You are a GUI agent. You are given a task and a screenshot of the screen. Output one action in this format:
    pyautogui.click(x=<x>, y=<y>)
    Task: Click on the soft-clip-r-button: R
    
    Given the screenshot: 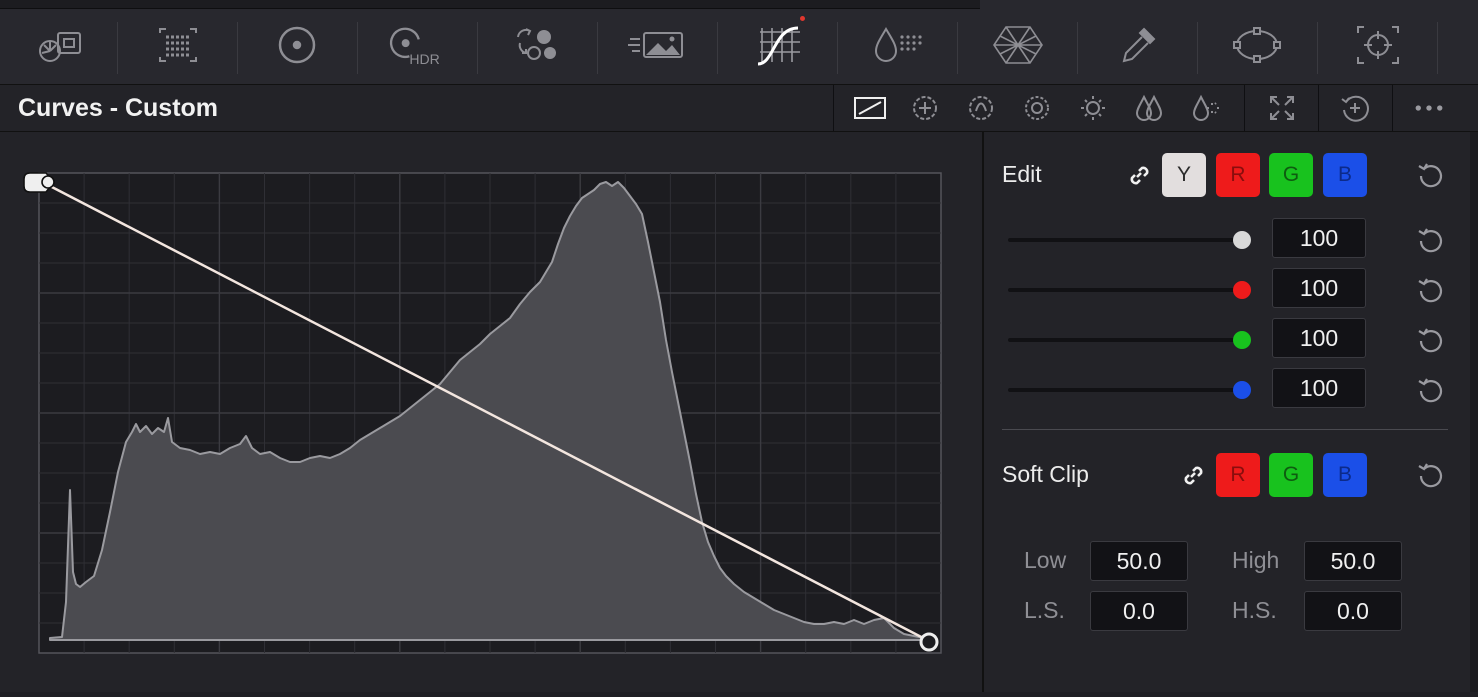 What is the action you would take?
    pyautogui.click(x=1238, y=475)
    